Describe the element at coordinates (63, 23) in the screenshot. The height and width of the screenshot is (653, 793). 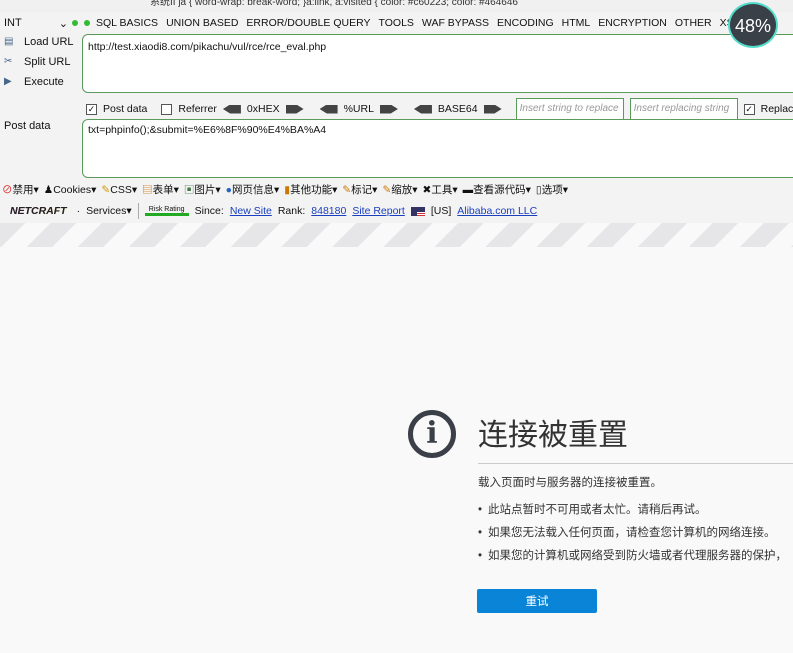
I see `chevron-down-icon: ⌄` at that location.